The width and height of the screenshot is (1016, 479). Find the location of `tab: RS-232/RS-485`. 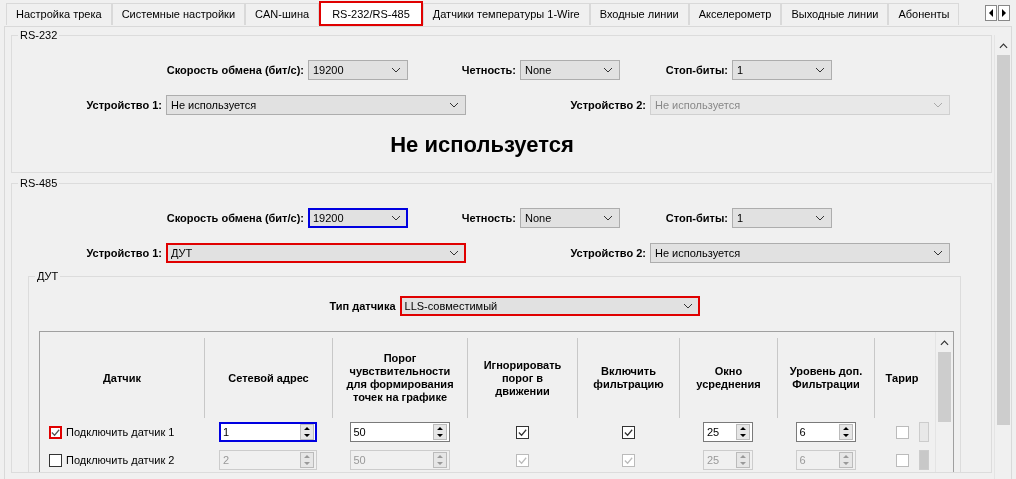

tab: RS-232/RS-485 is located at coordinates (371, 13).